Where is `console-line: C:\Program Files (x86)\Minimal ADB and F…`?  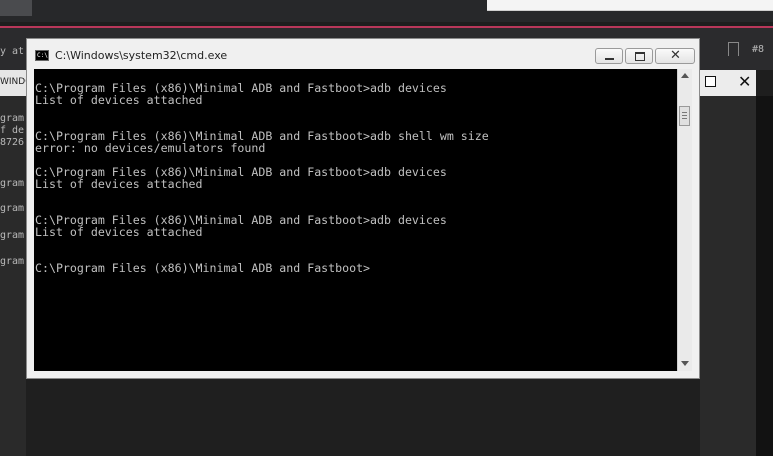
console-line: C:\Program Files (x86)\Minimal ADB and F… is located at coordinates (203, 268).